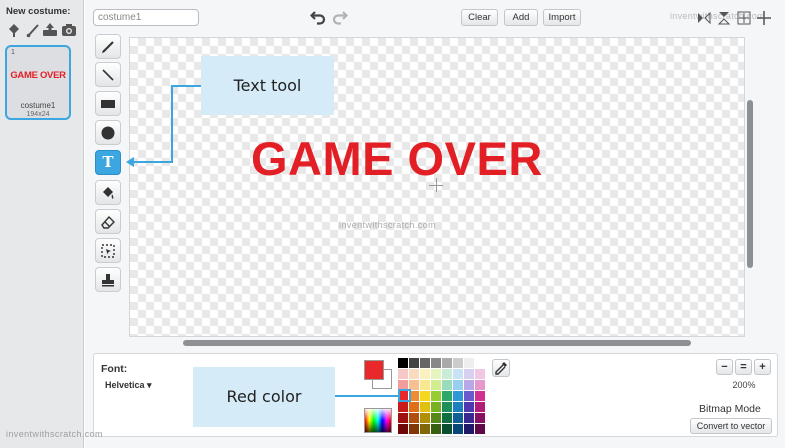 This screenshot has height=448, width=785. Describe the element at coordinates (317, 17) in the screenshot. I see `undo-icon` at that location.